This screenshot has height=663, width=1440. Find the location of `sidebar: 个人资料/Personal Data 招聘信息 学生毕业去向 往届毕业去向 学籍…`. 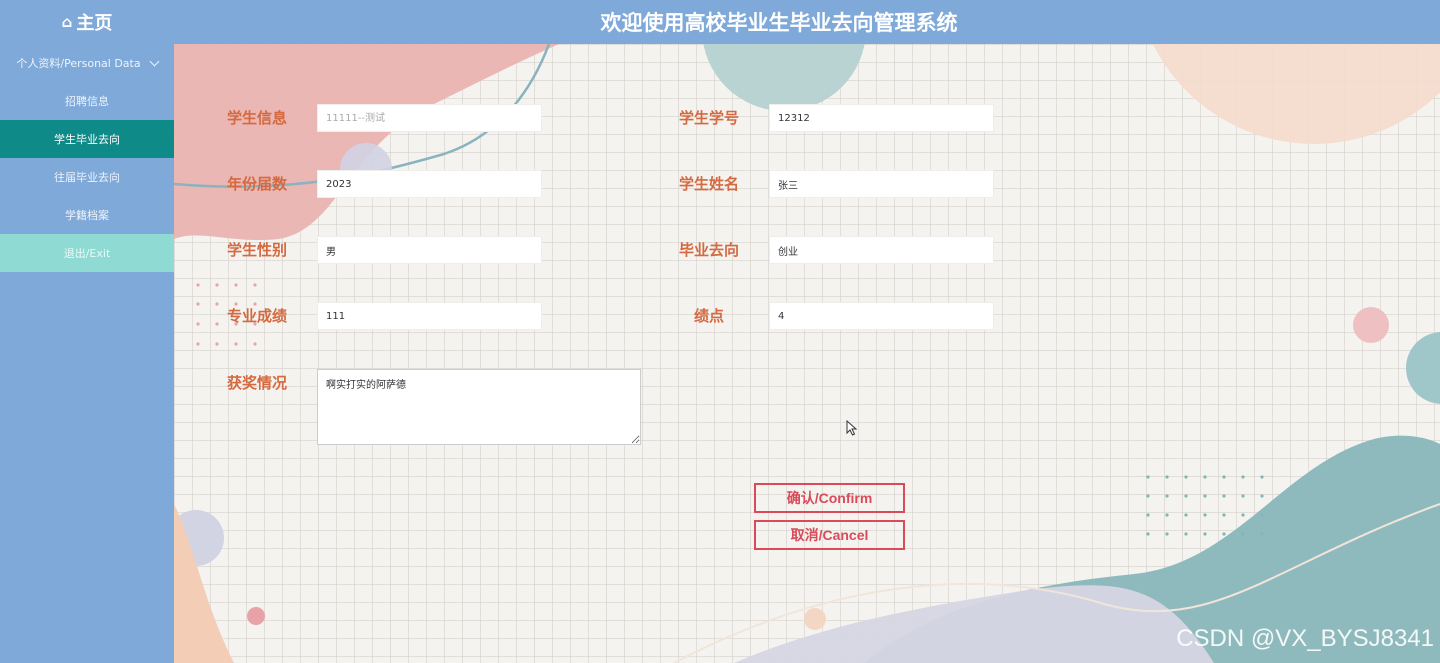

sidebar: 个人资料/Personal Data 招聘信息 学生毕业去向 往届毕业去向 学籍… is located at coordinates (87, 353).